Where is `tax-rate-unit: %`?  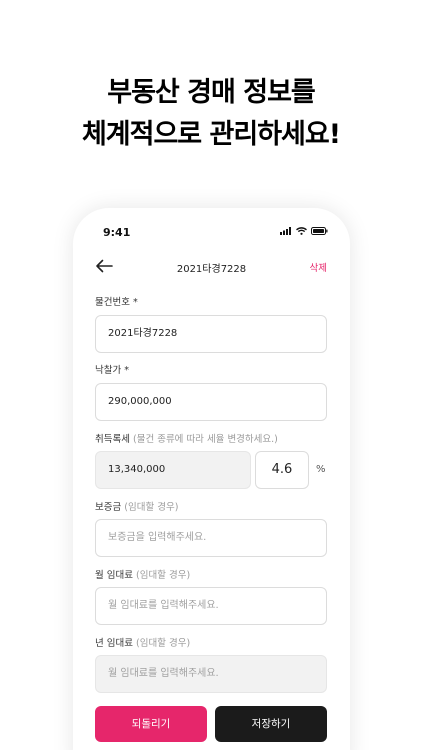 tax-rate-unit: % is located at coordinates (321, 469).